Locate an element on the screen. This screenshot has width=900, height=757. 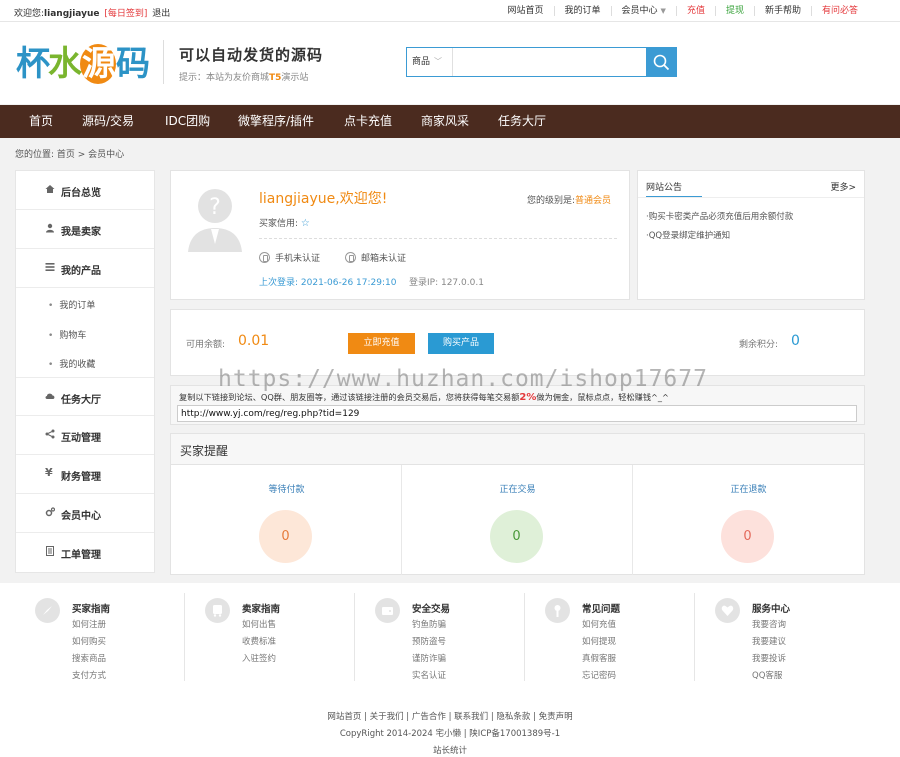
user-icon is located at coordinates (50, 228).